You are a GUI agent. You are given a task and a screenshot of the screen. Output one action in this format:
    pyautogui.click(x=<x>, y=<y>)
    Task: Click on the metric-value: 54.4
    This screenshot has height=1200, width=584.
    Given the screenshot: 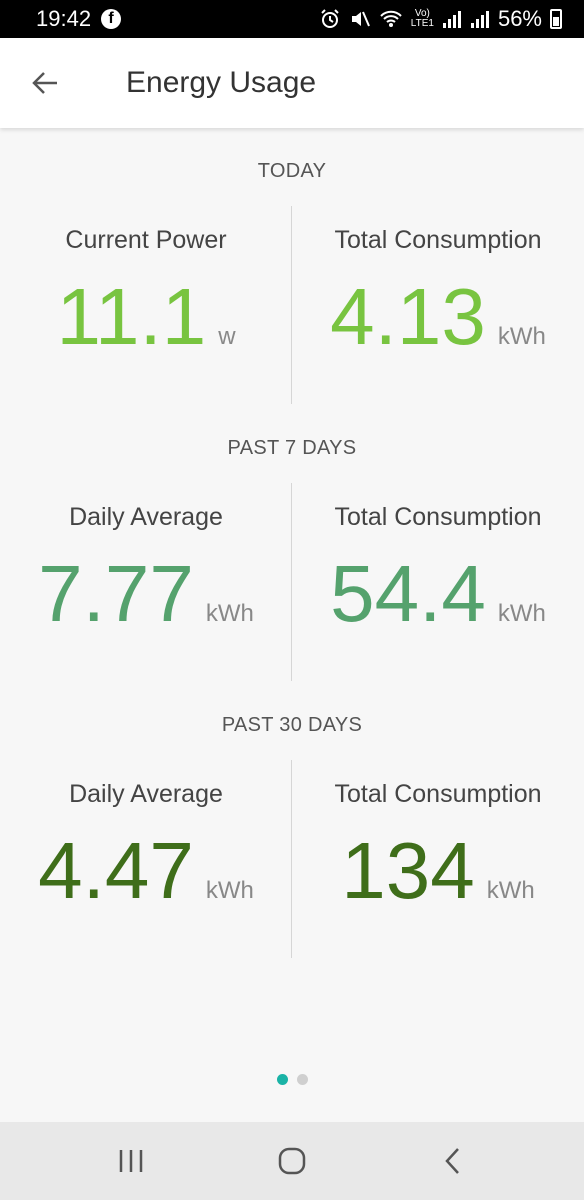 What is the action you would take?
    pyautogui.click(x=408, y=593)
    